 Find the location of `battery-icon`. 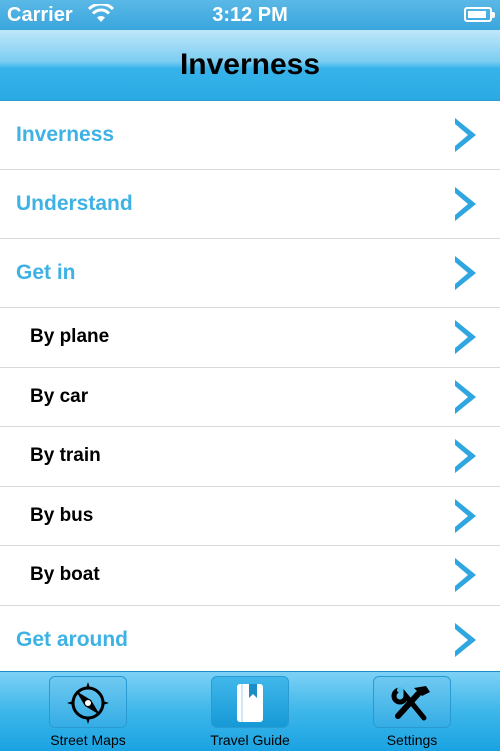

battery-icon is located at coordinates (479, 14).